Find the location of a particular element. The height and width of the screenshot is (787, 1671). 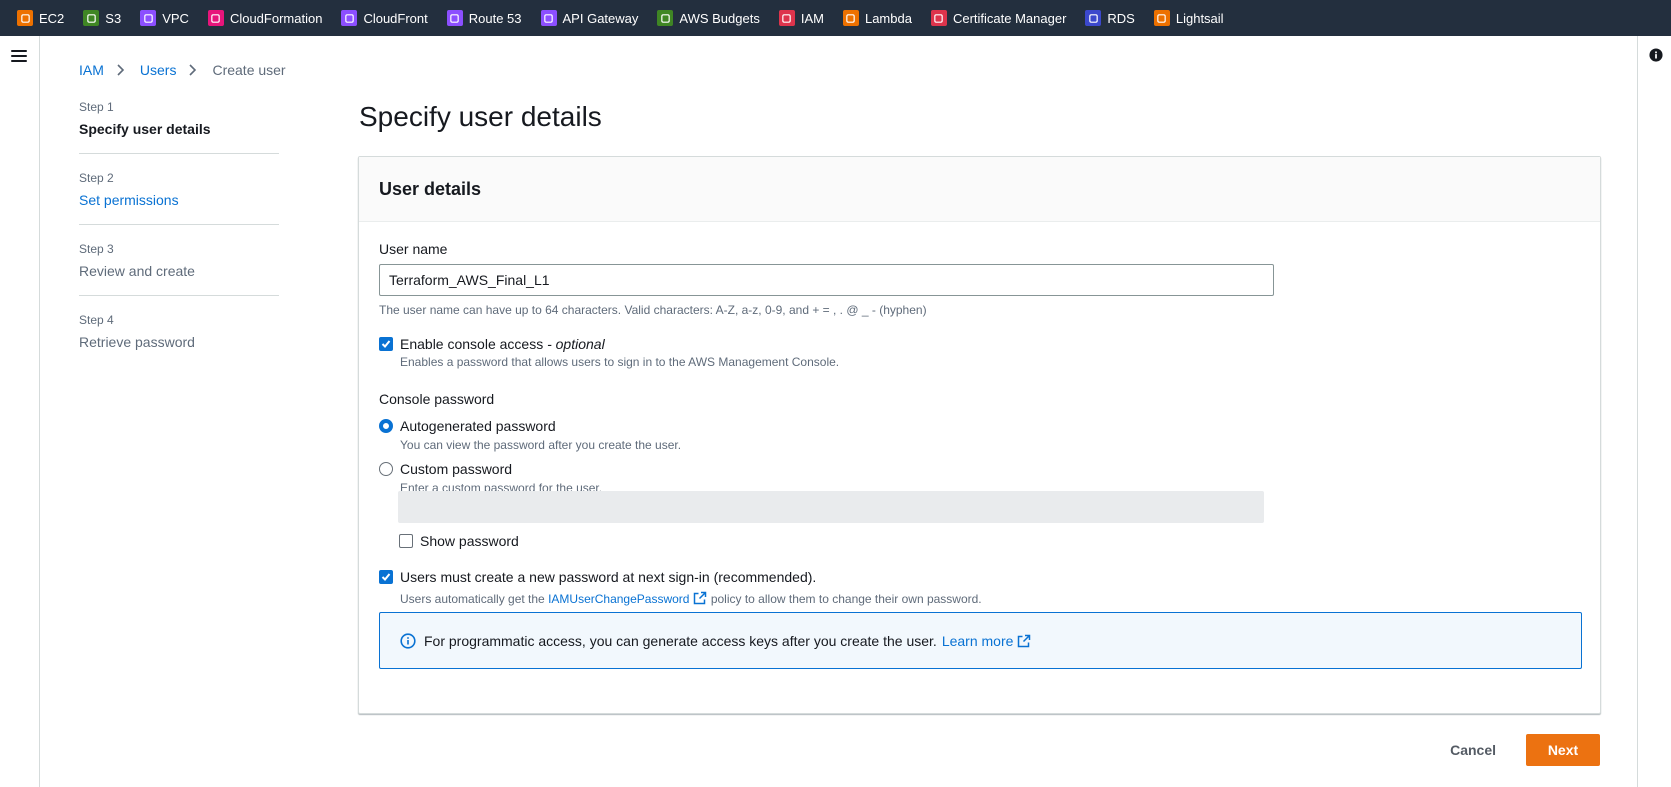

step-number: Step 2 is located at coordinates (96, 178).